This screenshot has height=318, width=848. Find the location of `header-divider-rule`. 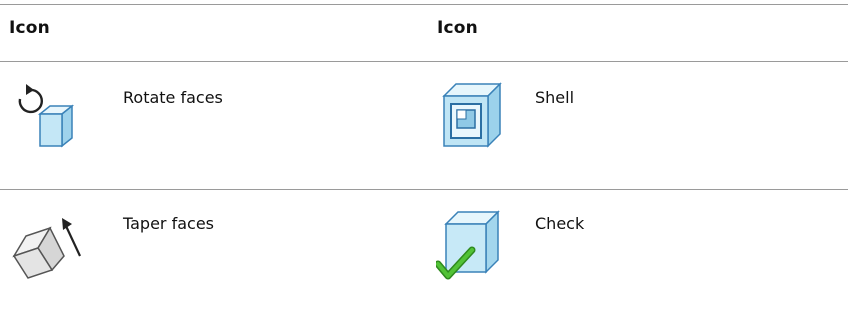

header-divider-rule is located at coordinates (424, 61).